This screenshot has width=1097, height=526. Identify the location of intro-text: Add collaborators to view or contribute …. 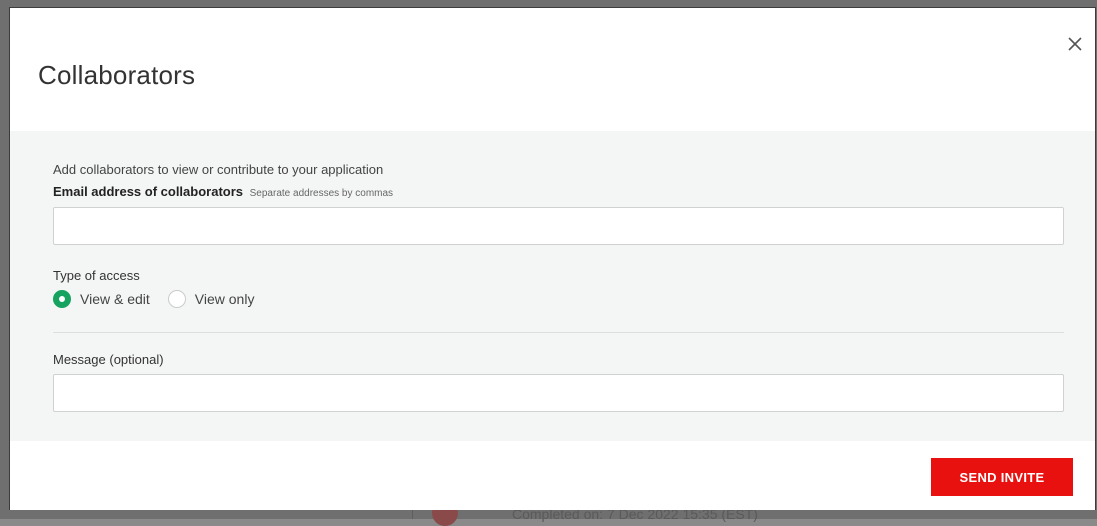
(218, 169).